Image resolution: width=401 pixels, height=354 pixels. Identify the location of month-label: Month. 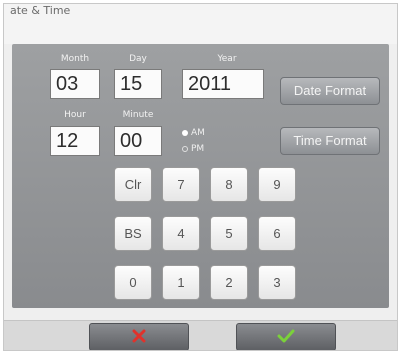
(75, 59).